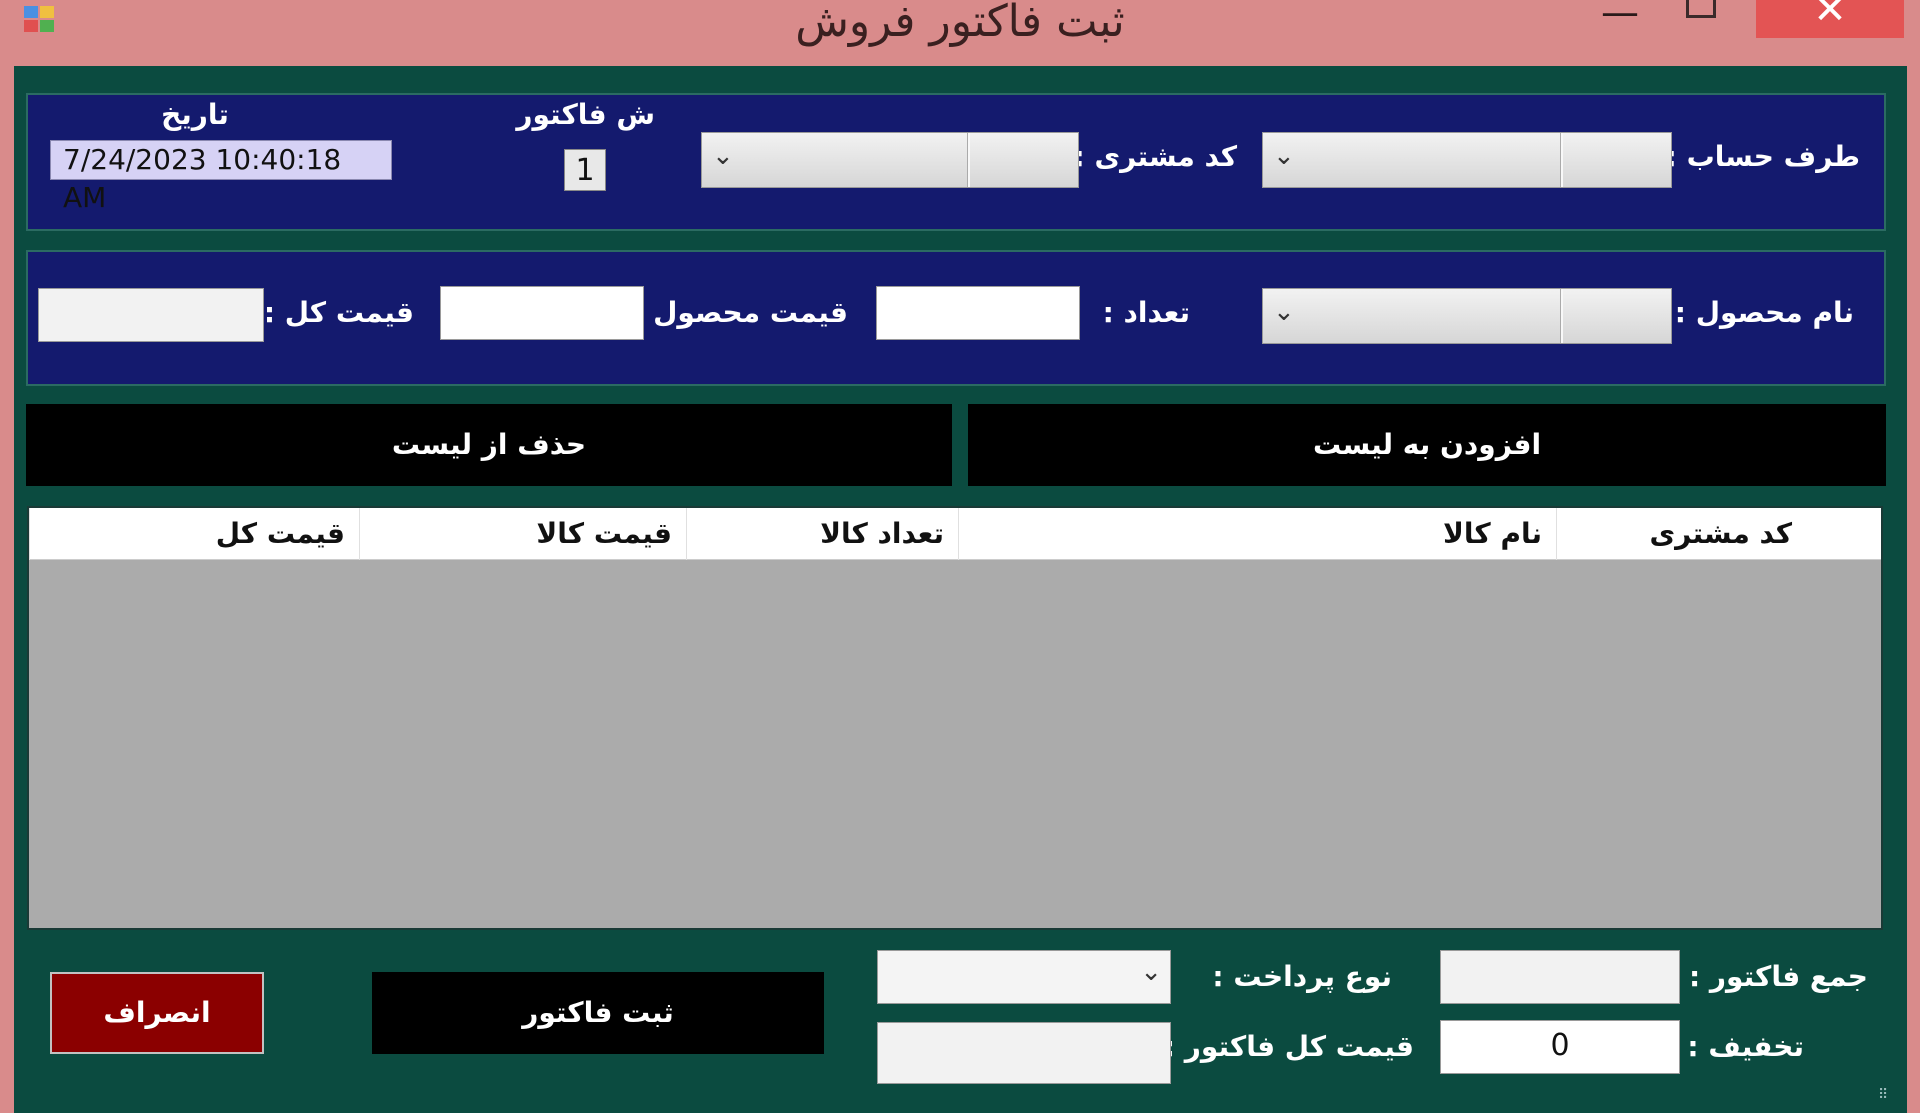  What do you see at coordinates (585, 114) in the screenshot?
I see `invoice-number-label: ش فاکتور` at bounding box center [585, 114].